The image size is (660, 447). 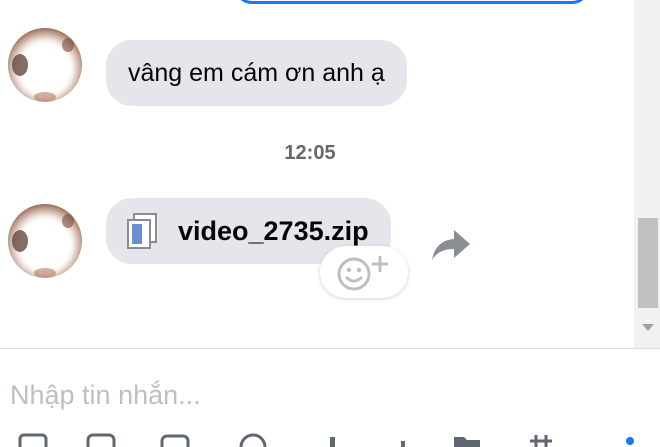 I want to click on message-input, so click(x=310, y=395).